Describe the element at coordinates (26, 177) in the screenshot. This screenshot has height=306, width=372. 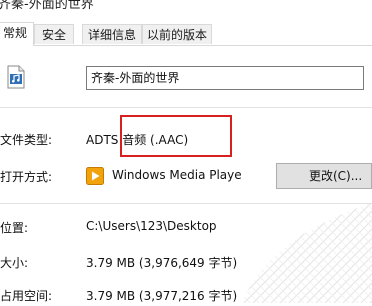
I see `opens-with-label: 打开方式:` at that location.